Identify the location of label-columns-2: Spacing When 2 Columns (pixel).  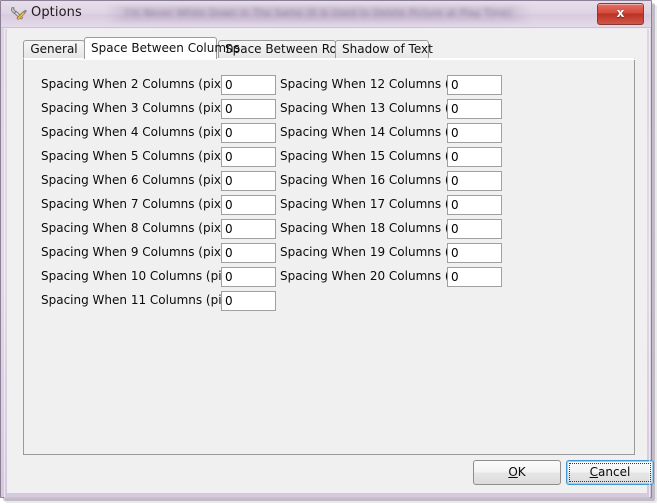
(139, 84).